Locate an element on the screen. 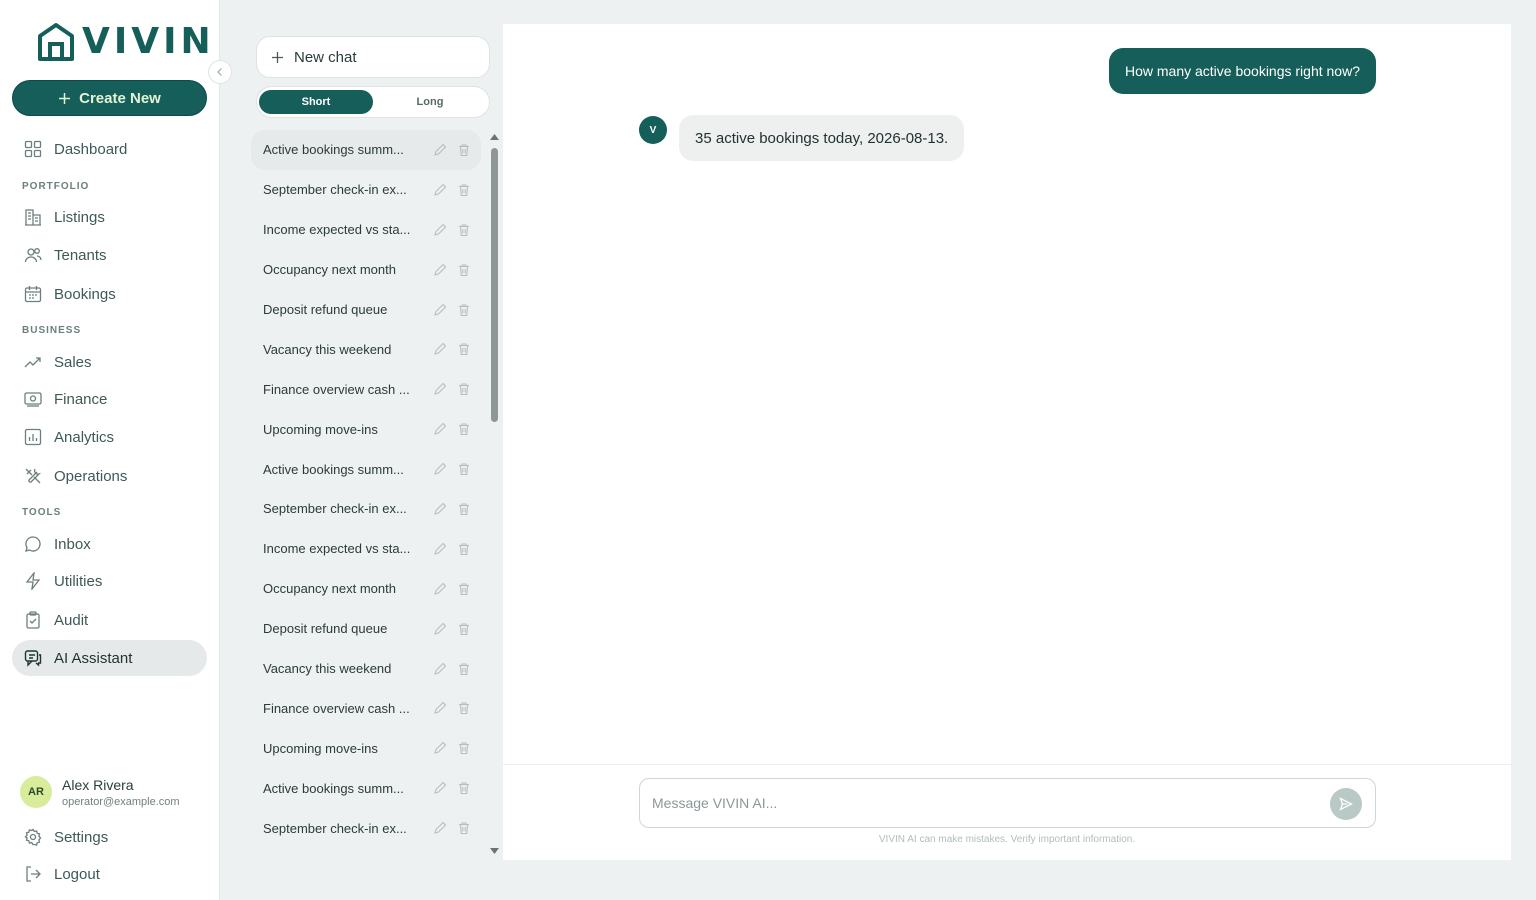 The width and height of the screenshot is (1536, 900). grid-icon is located at coordinates (33, 149).